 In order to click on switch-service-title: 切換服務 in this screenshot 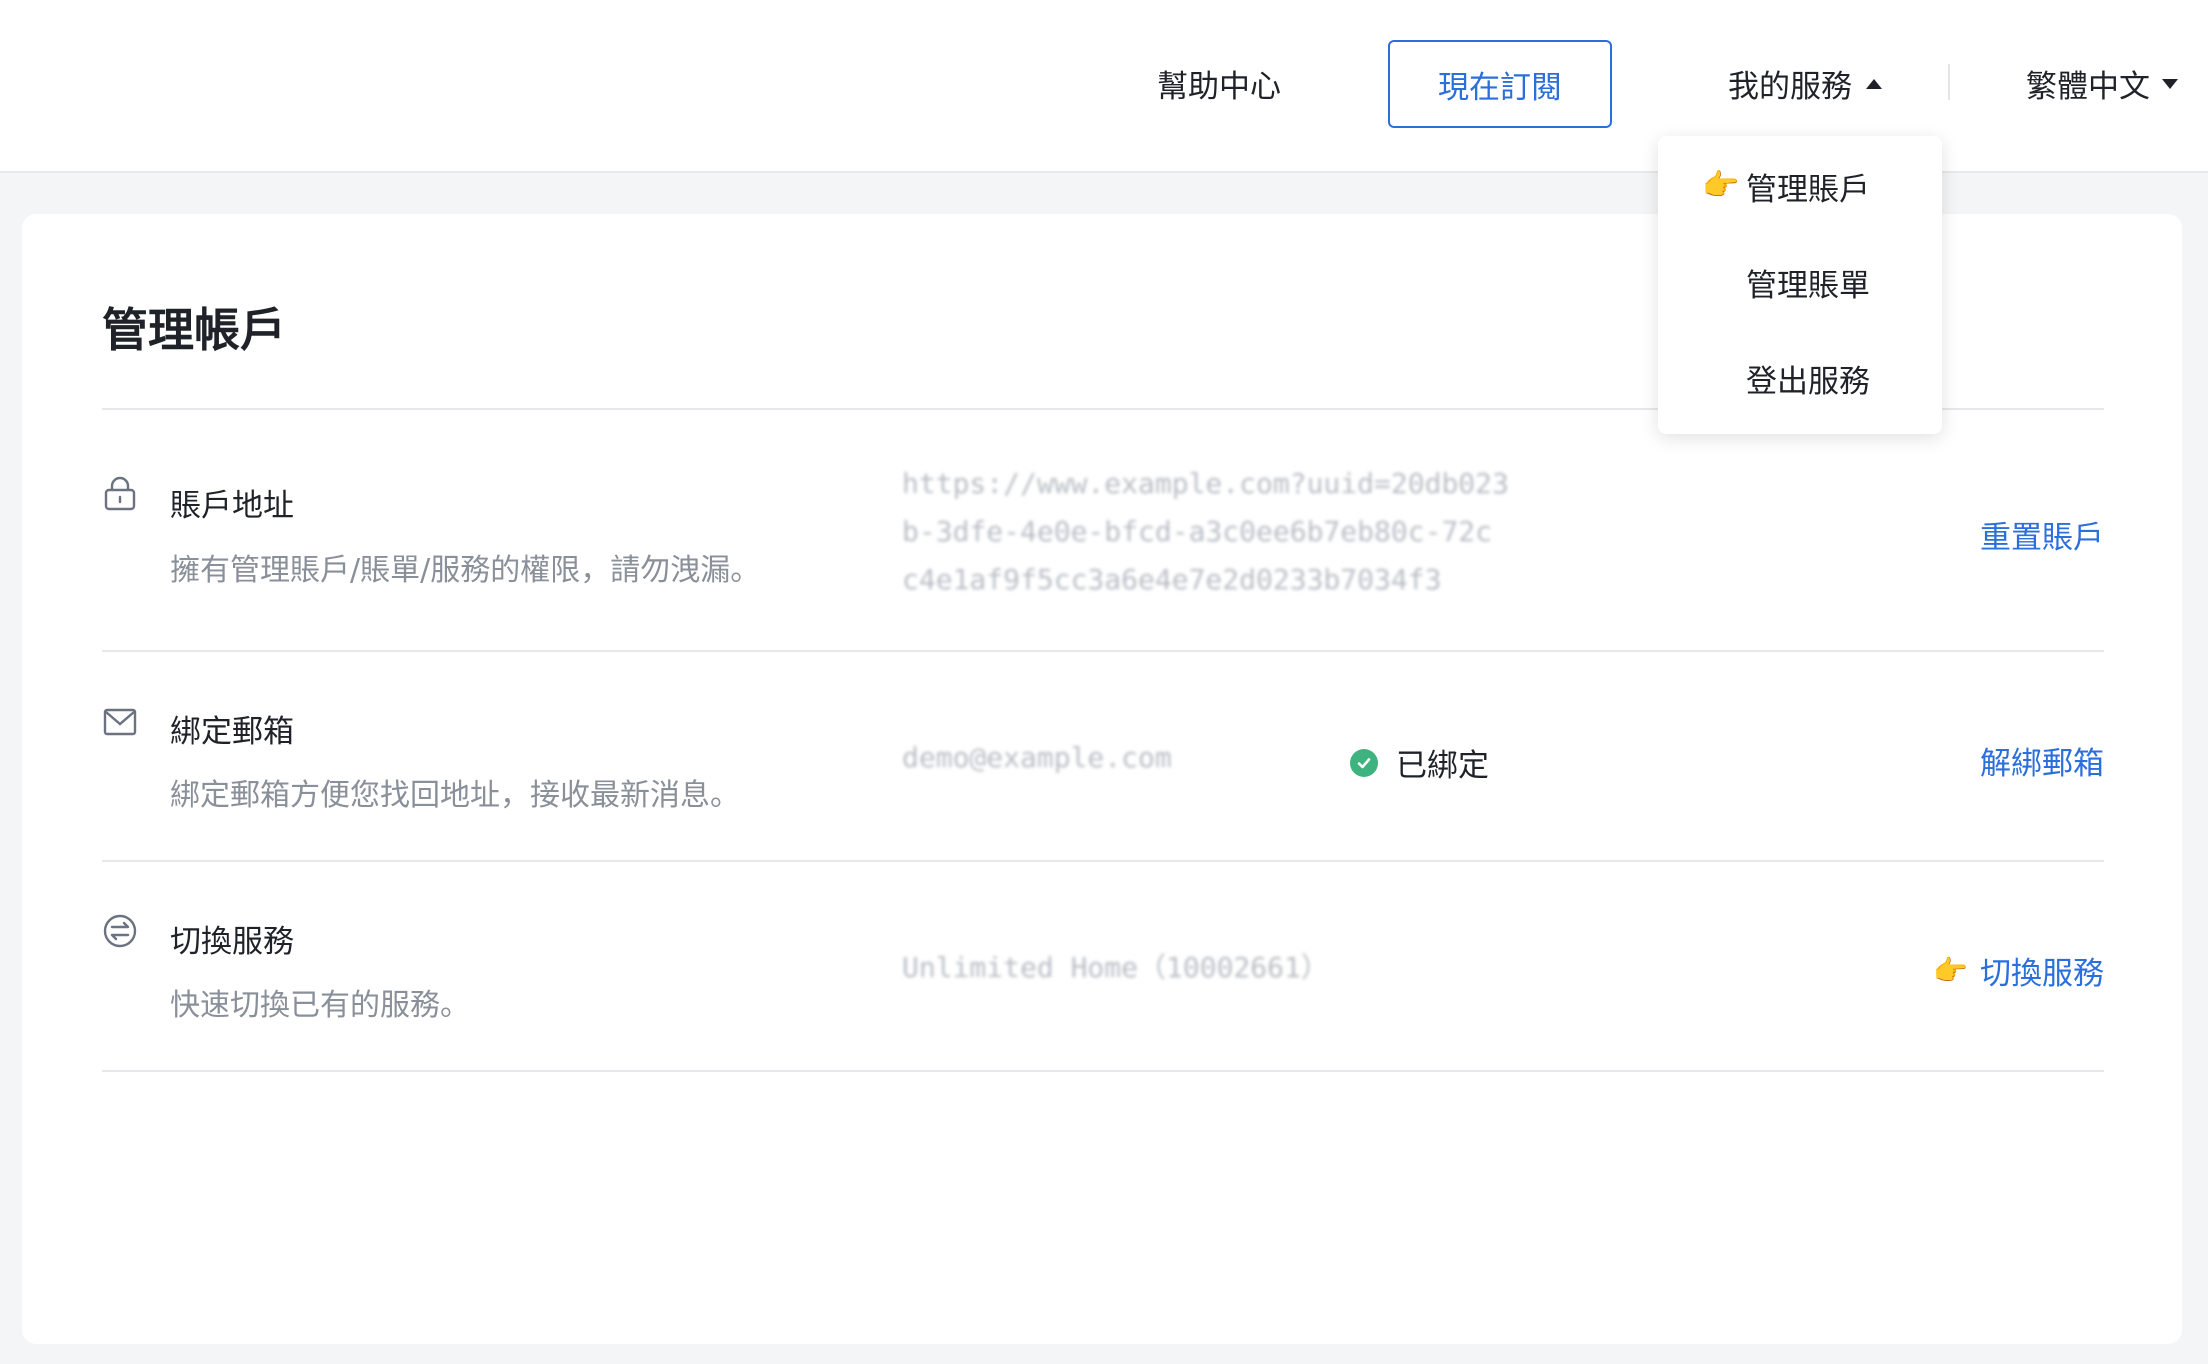, I will do `click(232, 942)`.